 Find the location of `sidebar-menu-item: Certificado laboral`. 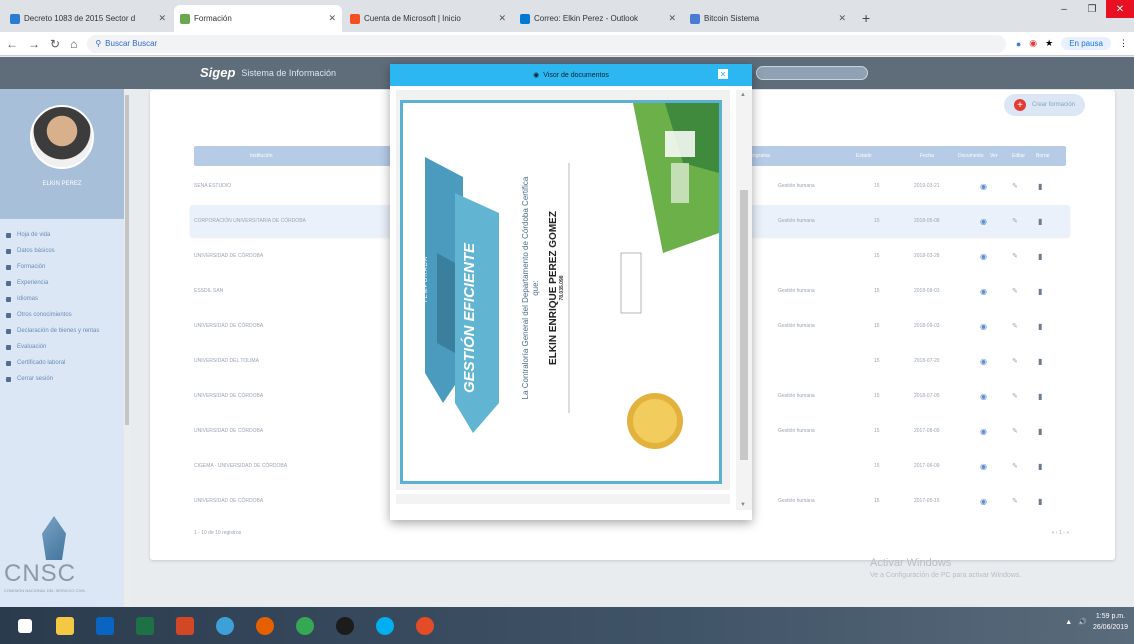

sidebar-menu-item: Certificado laboral is located at coordinates (67, 363).